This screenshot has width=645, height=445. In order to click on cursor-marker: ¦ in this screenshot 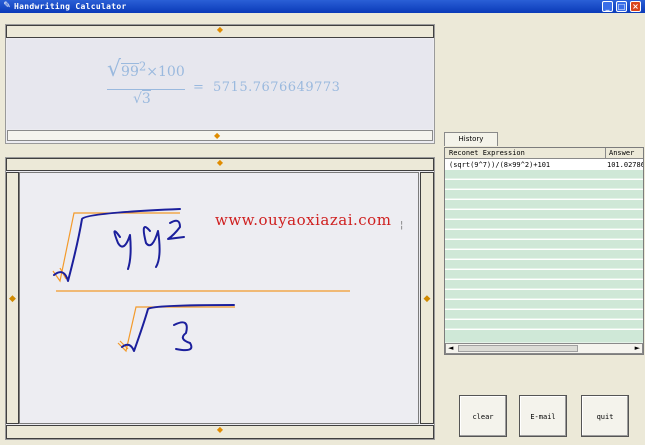, I will do `click(401, 225)`.